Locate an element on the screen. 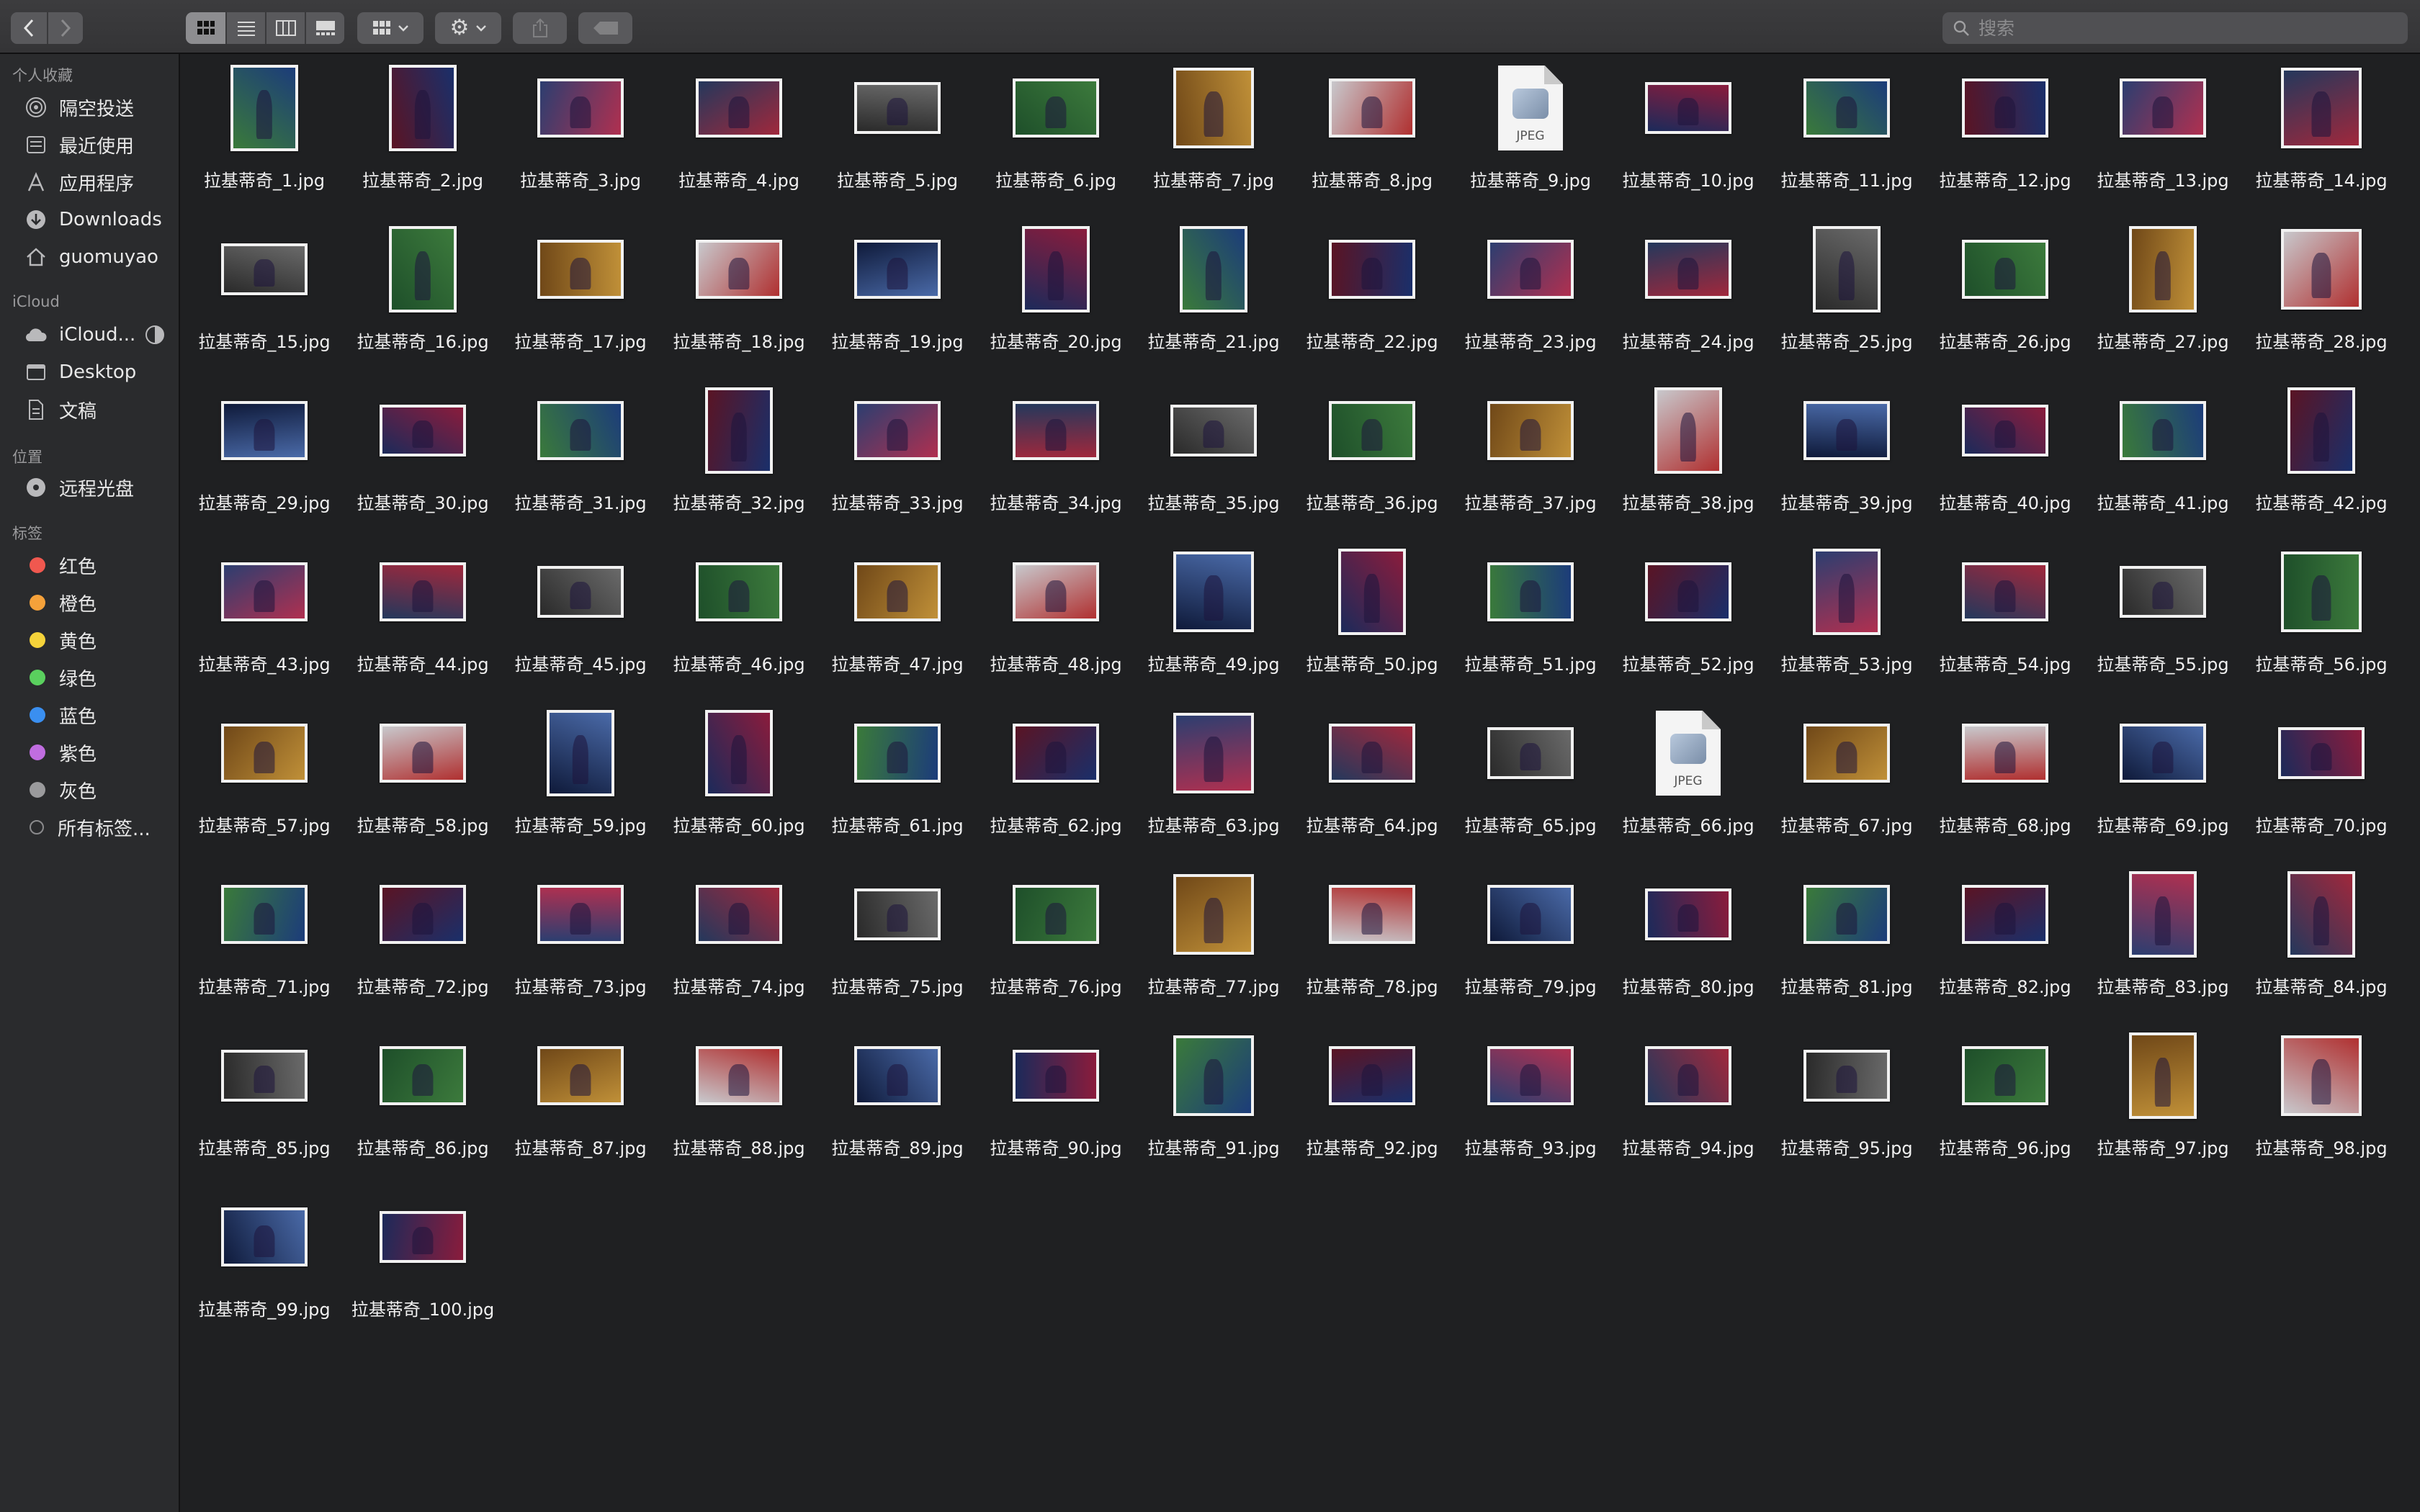  file-item: 拉基蒂奇_6.jpg is located at coordinates (1055, 134).